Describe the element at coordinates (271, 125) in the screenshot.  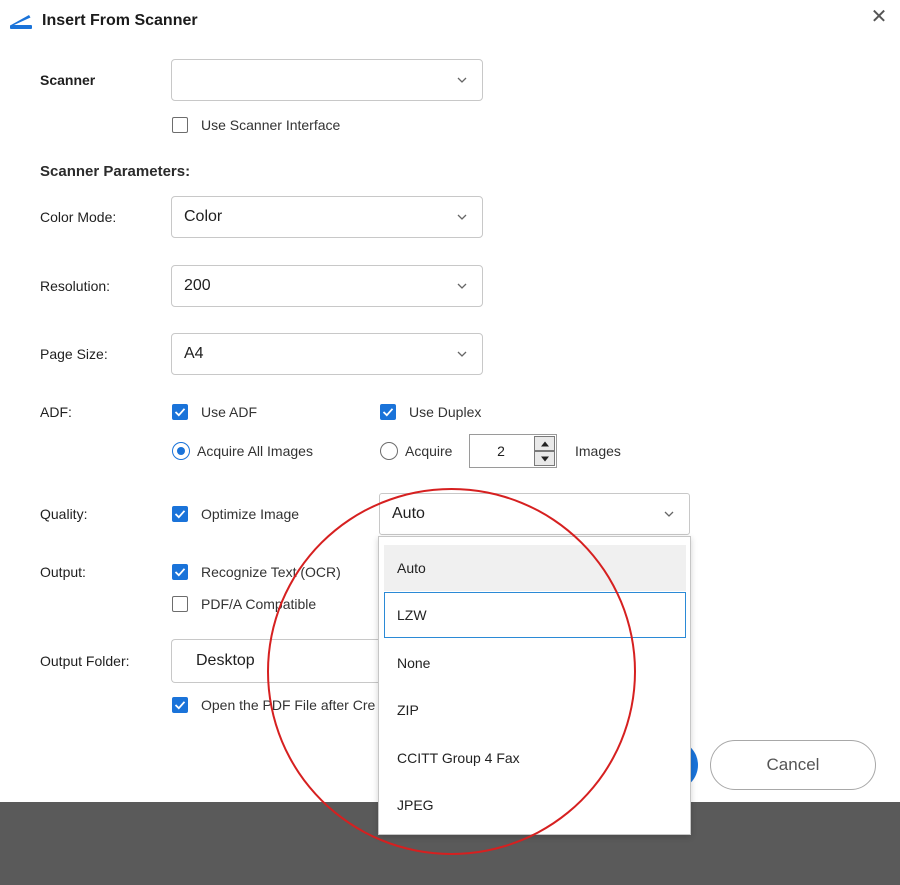
I see `use-scanner-interface-label: Use Scanner Interface` at that location.